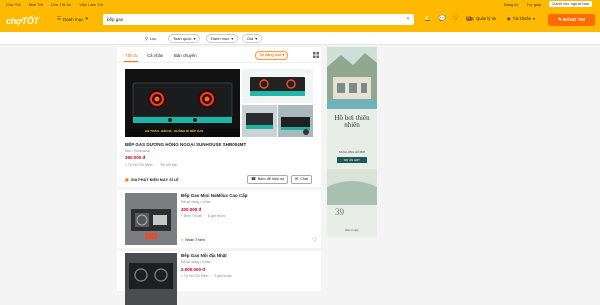  I want to click on account-label: Tài khoản, so click(522, 18).